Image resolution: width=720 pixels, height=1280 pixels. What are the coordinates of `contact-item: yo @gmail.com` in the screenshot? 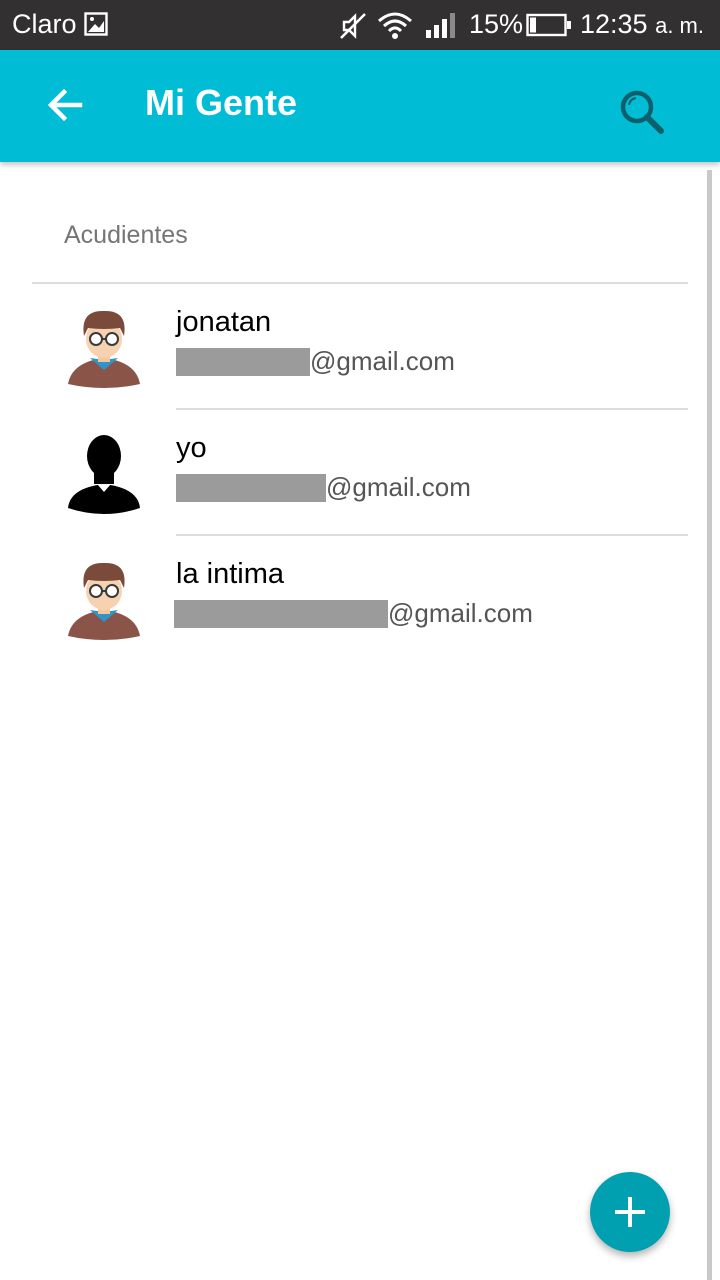 It's located at (350, 472).